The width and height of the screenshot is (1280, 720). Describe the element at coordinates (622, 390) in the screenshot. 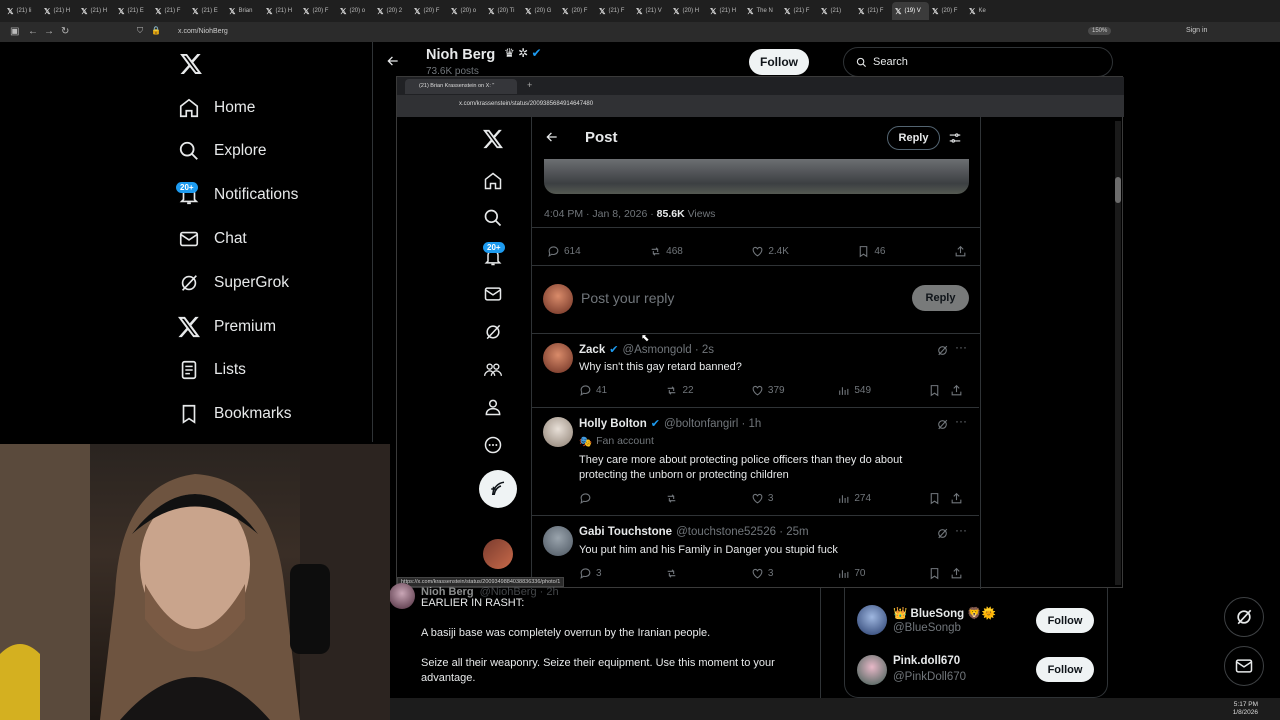

I see `reply-action: 41` at that location.